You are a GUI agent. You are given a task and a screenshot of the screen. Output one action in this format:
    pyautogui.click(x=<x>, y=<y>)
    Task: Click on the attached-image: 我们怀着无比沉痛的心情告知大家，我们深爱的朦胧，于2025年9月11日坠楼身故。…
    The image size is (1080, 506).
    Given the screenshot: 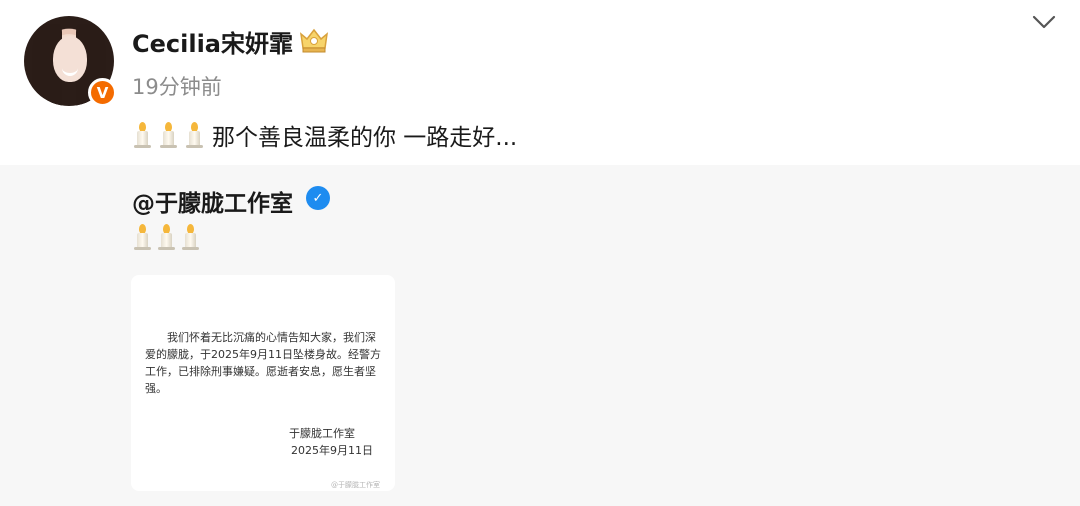 What is the action you would take?
    pyautogui.click(x=263, y=383)
    